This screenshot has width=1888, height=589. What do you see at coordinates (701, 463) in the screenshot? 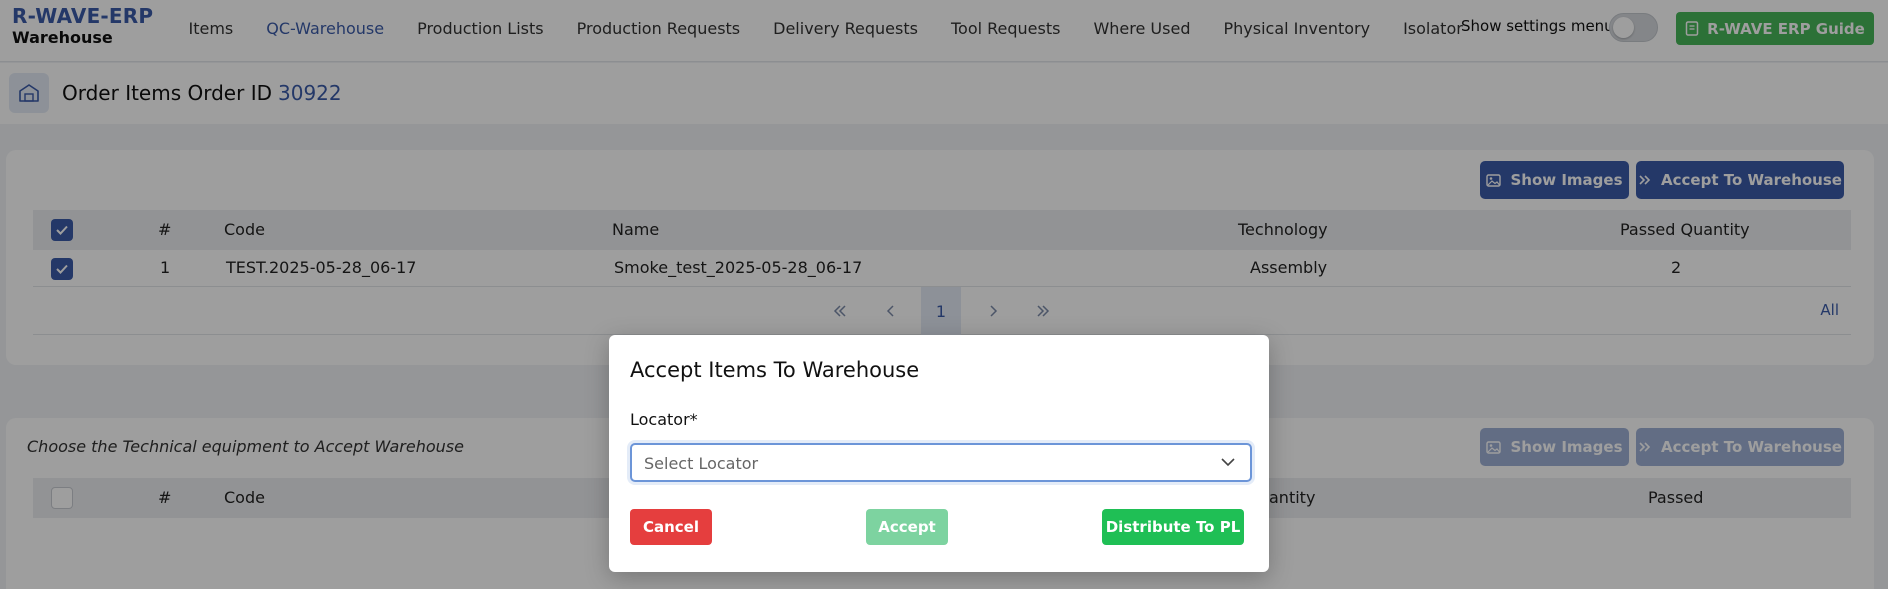
I see `locator-placeholder: Select Locator` at bounding box center [701, 463].